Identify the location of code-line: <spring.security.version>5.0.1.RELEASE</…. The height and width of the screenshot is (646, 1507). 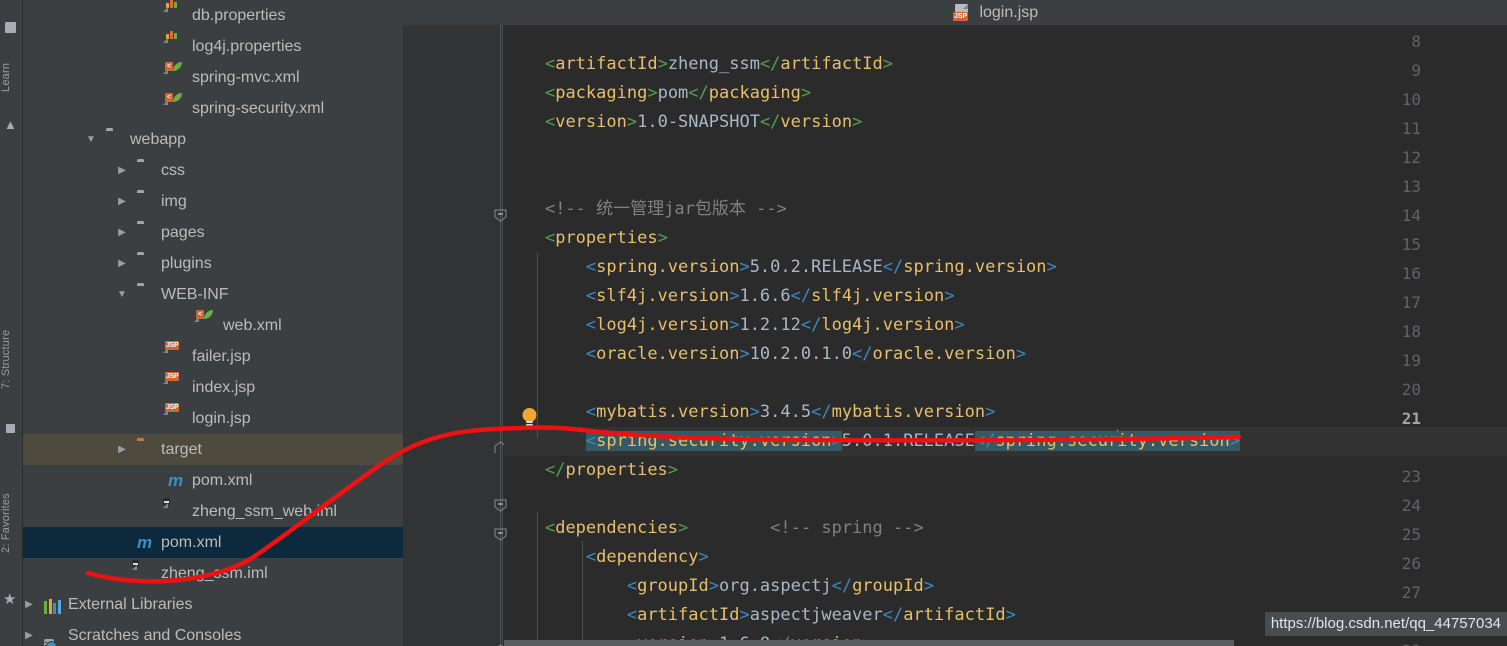
(1005, 441).